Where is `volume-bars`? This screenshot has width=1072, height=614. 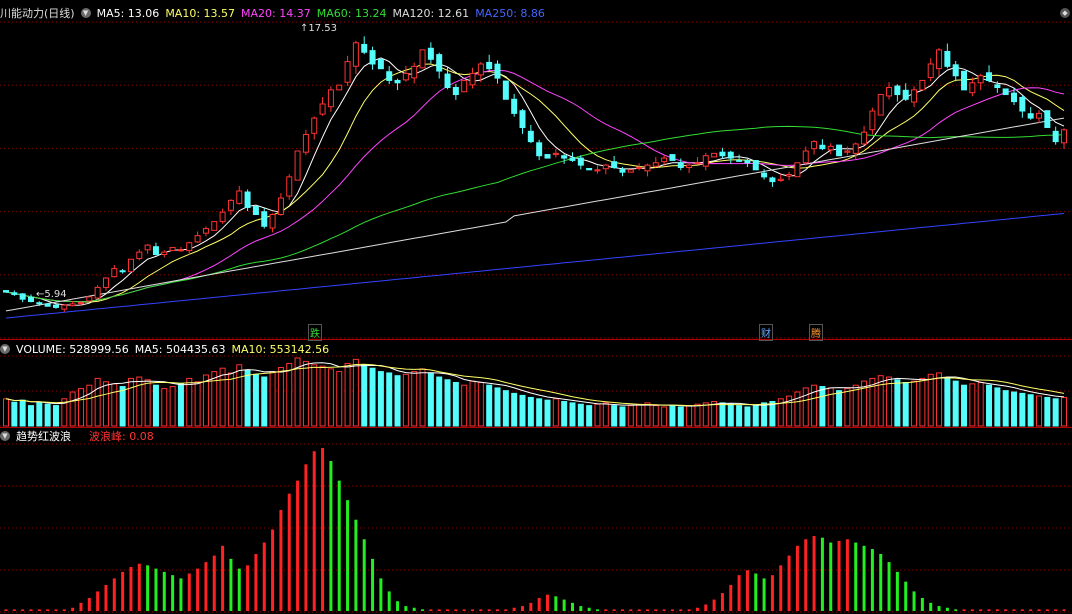 volume-bars is located at coordinates (535, 392).